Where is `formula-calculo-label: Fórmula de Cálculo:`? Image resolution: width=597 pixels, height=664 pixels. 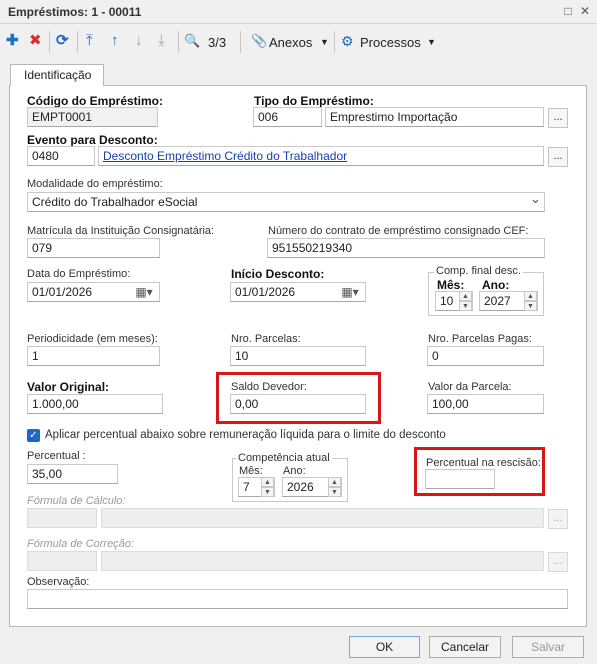
formula-calculo-label: Fórmula de Cálculo: is located at coordinates (76, 501).